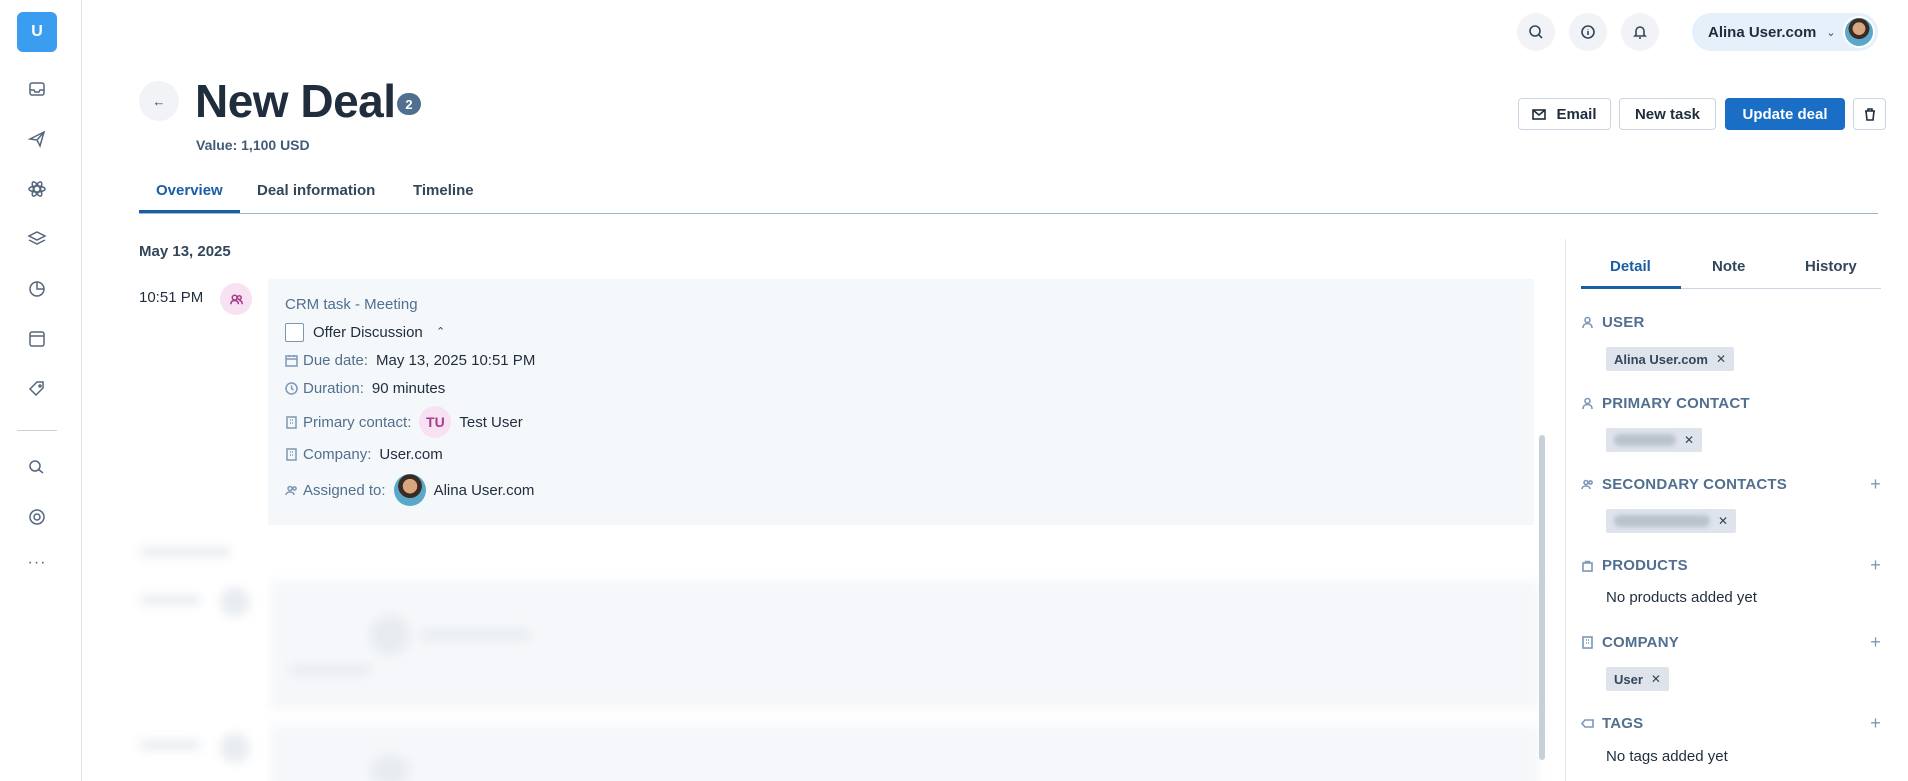  Describe the element at coordinates (1640, 642) in the screenshot. I see `section-company-heading: COMPANY` at that location.